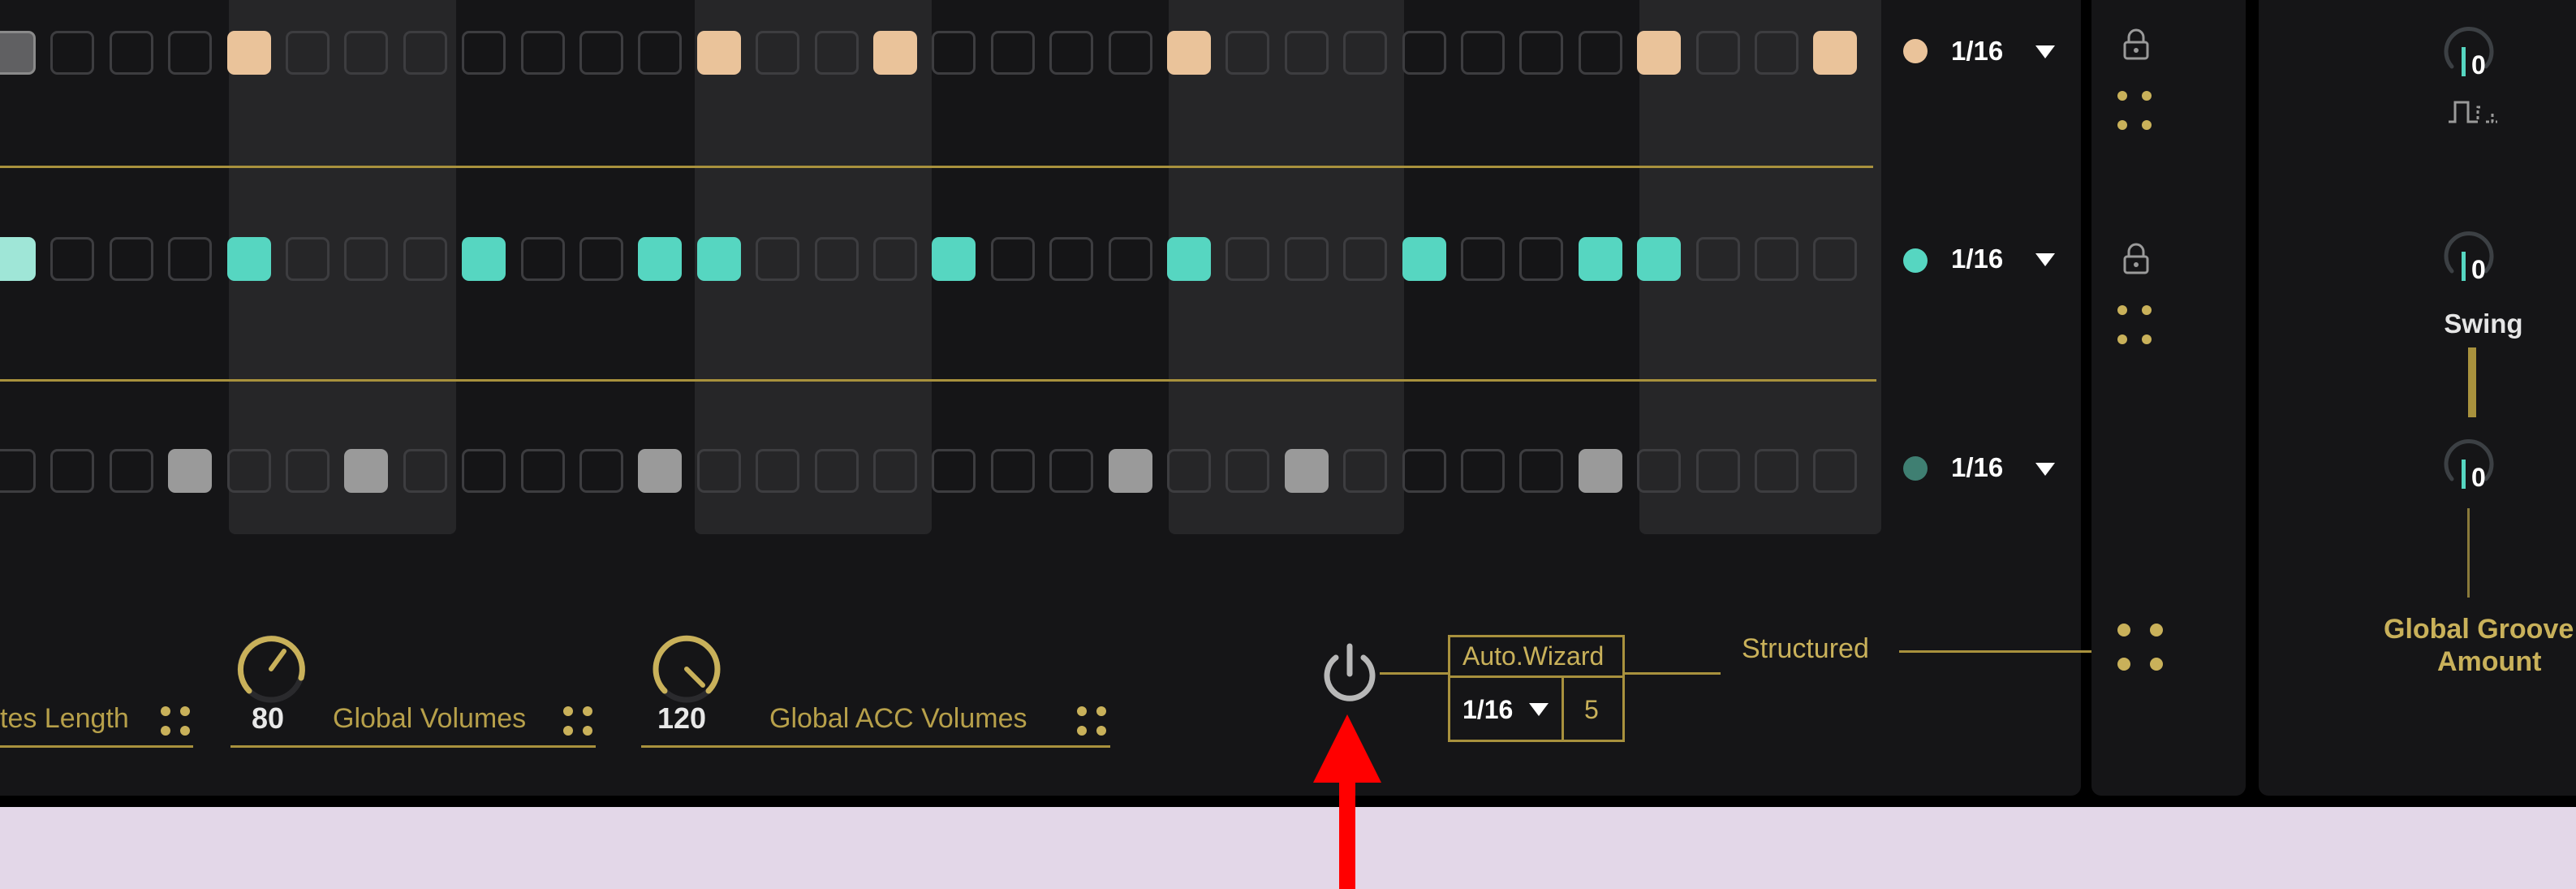  What do you see at coordinates (1350, 673) in the screenshot?
I see `power-icon` at bounding box center [1350, 673].